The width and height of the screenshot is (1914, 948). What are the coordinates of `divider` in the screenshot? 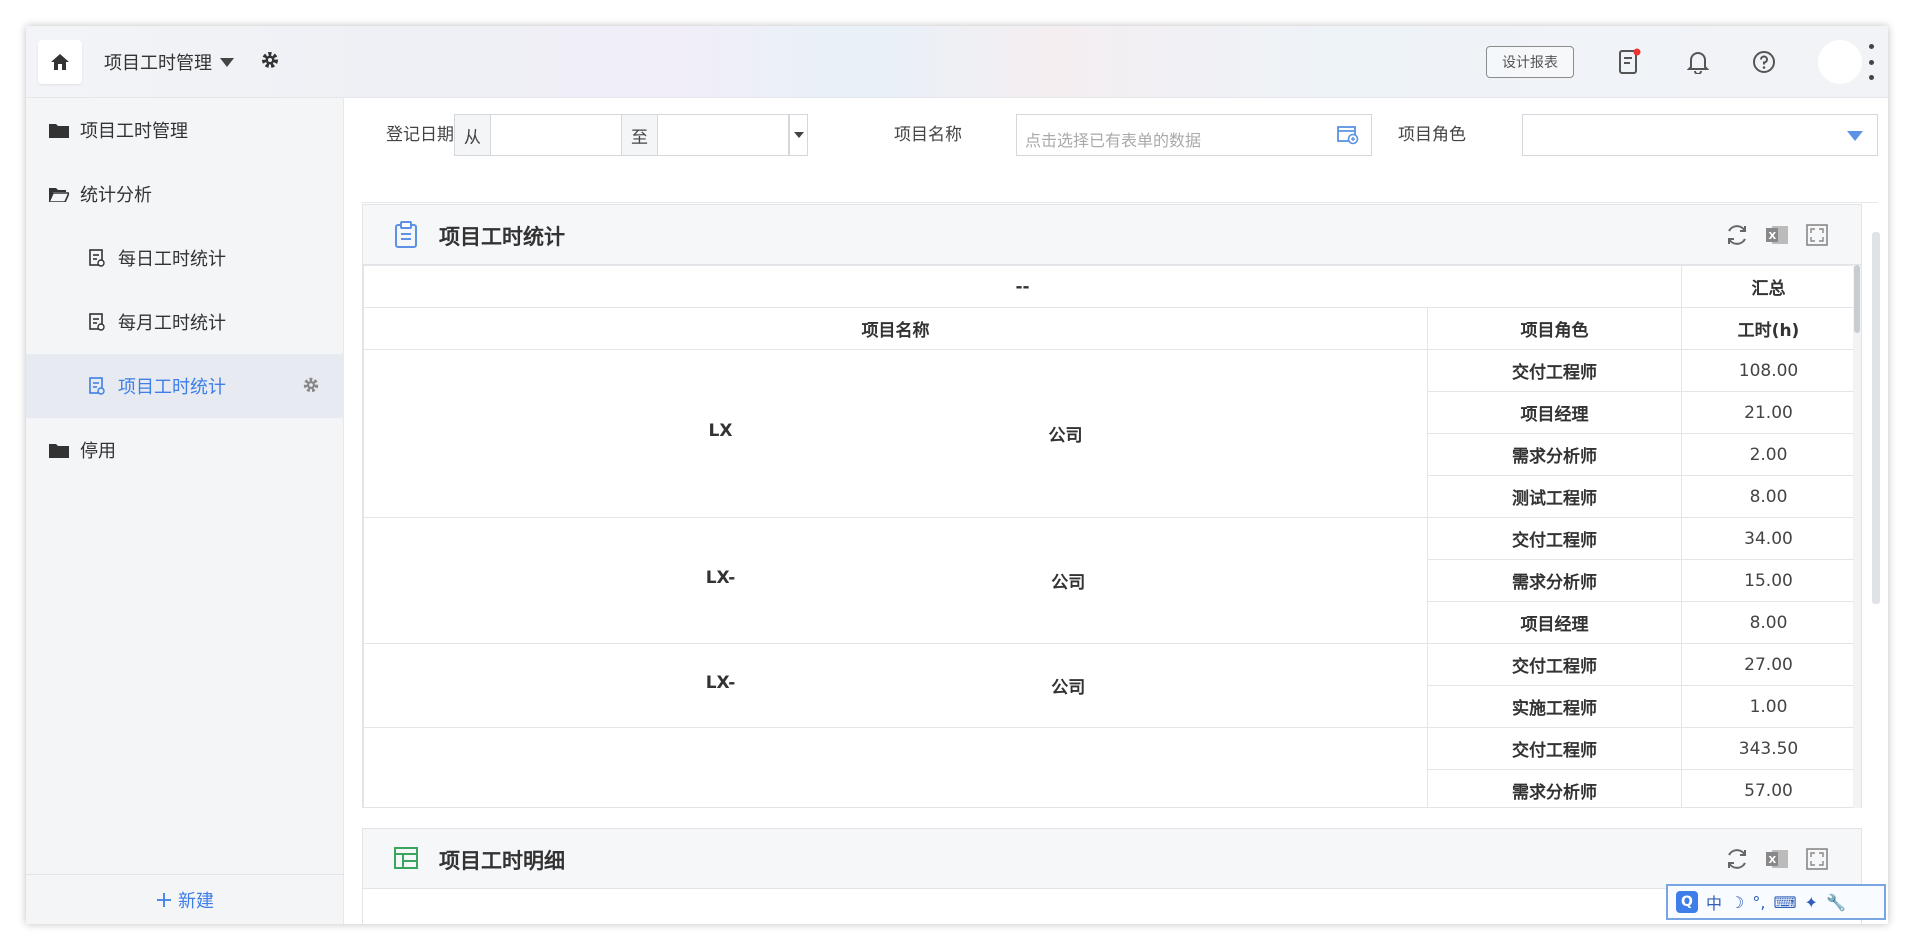 It's located at (1120, 202).